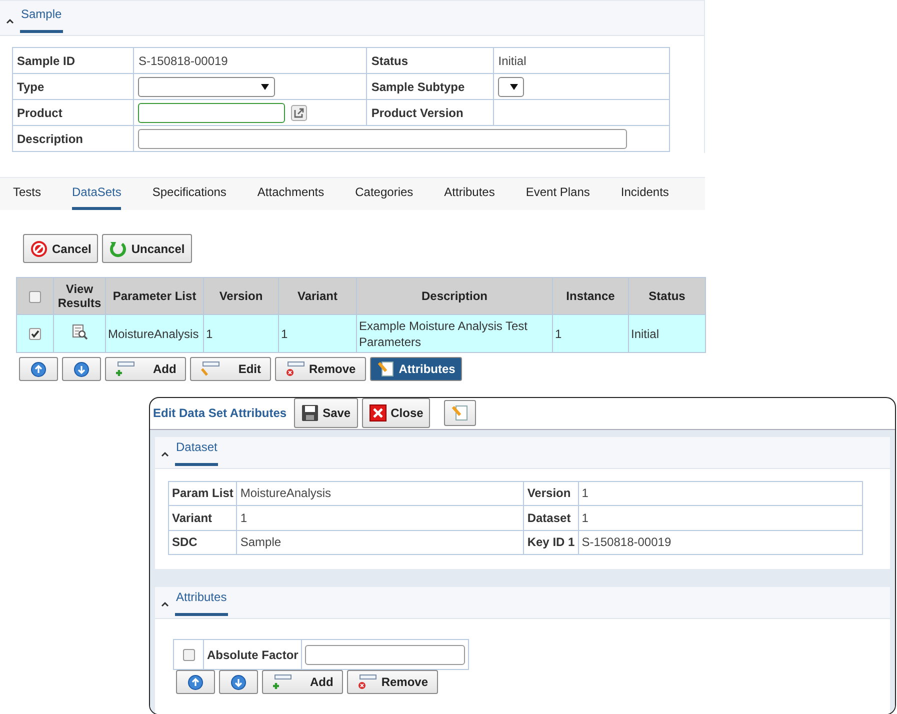 The width and height of the screenshot is (897, 714). Describe the element at coordinates (147, 248) in the screenshot. I see `uncancel-button: Uncancel` at that location.